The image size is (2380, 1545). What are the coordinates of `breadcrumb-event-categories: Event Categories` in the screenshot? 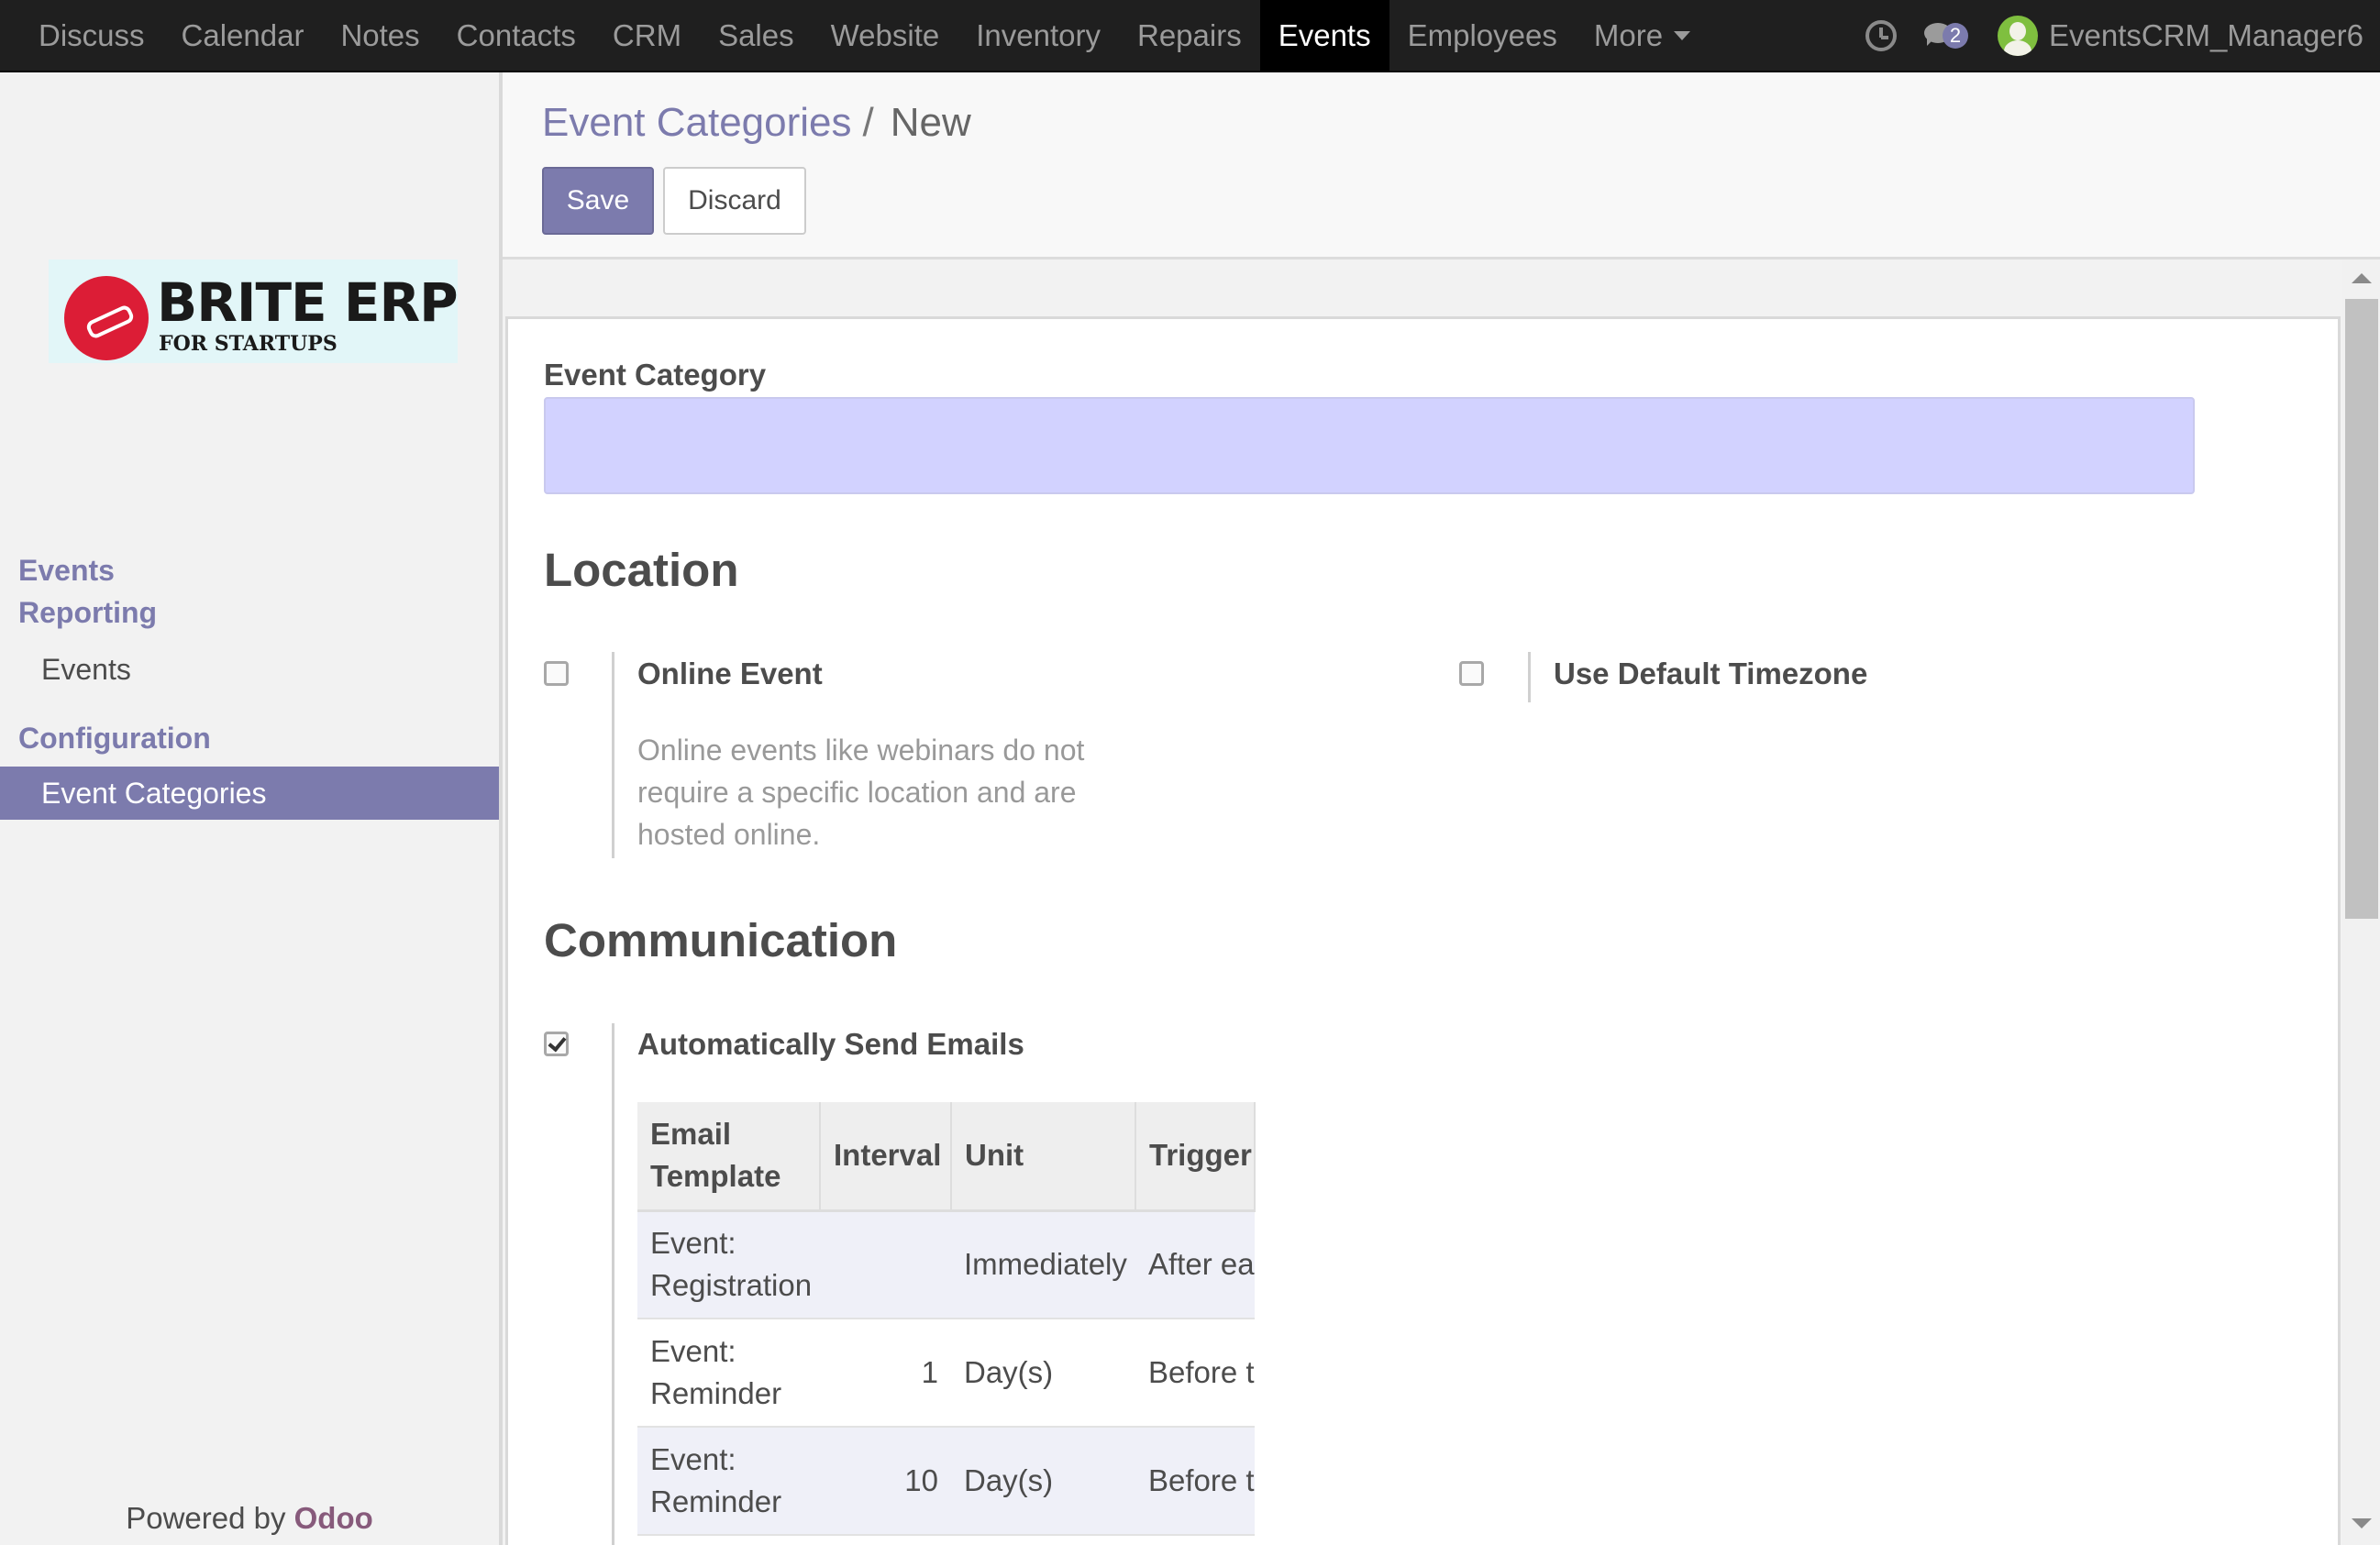 It's located at (697, 122).